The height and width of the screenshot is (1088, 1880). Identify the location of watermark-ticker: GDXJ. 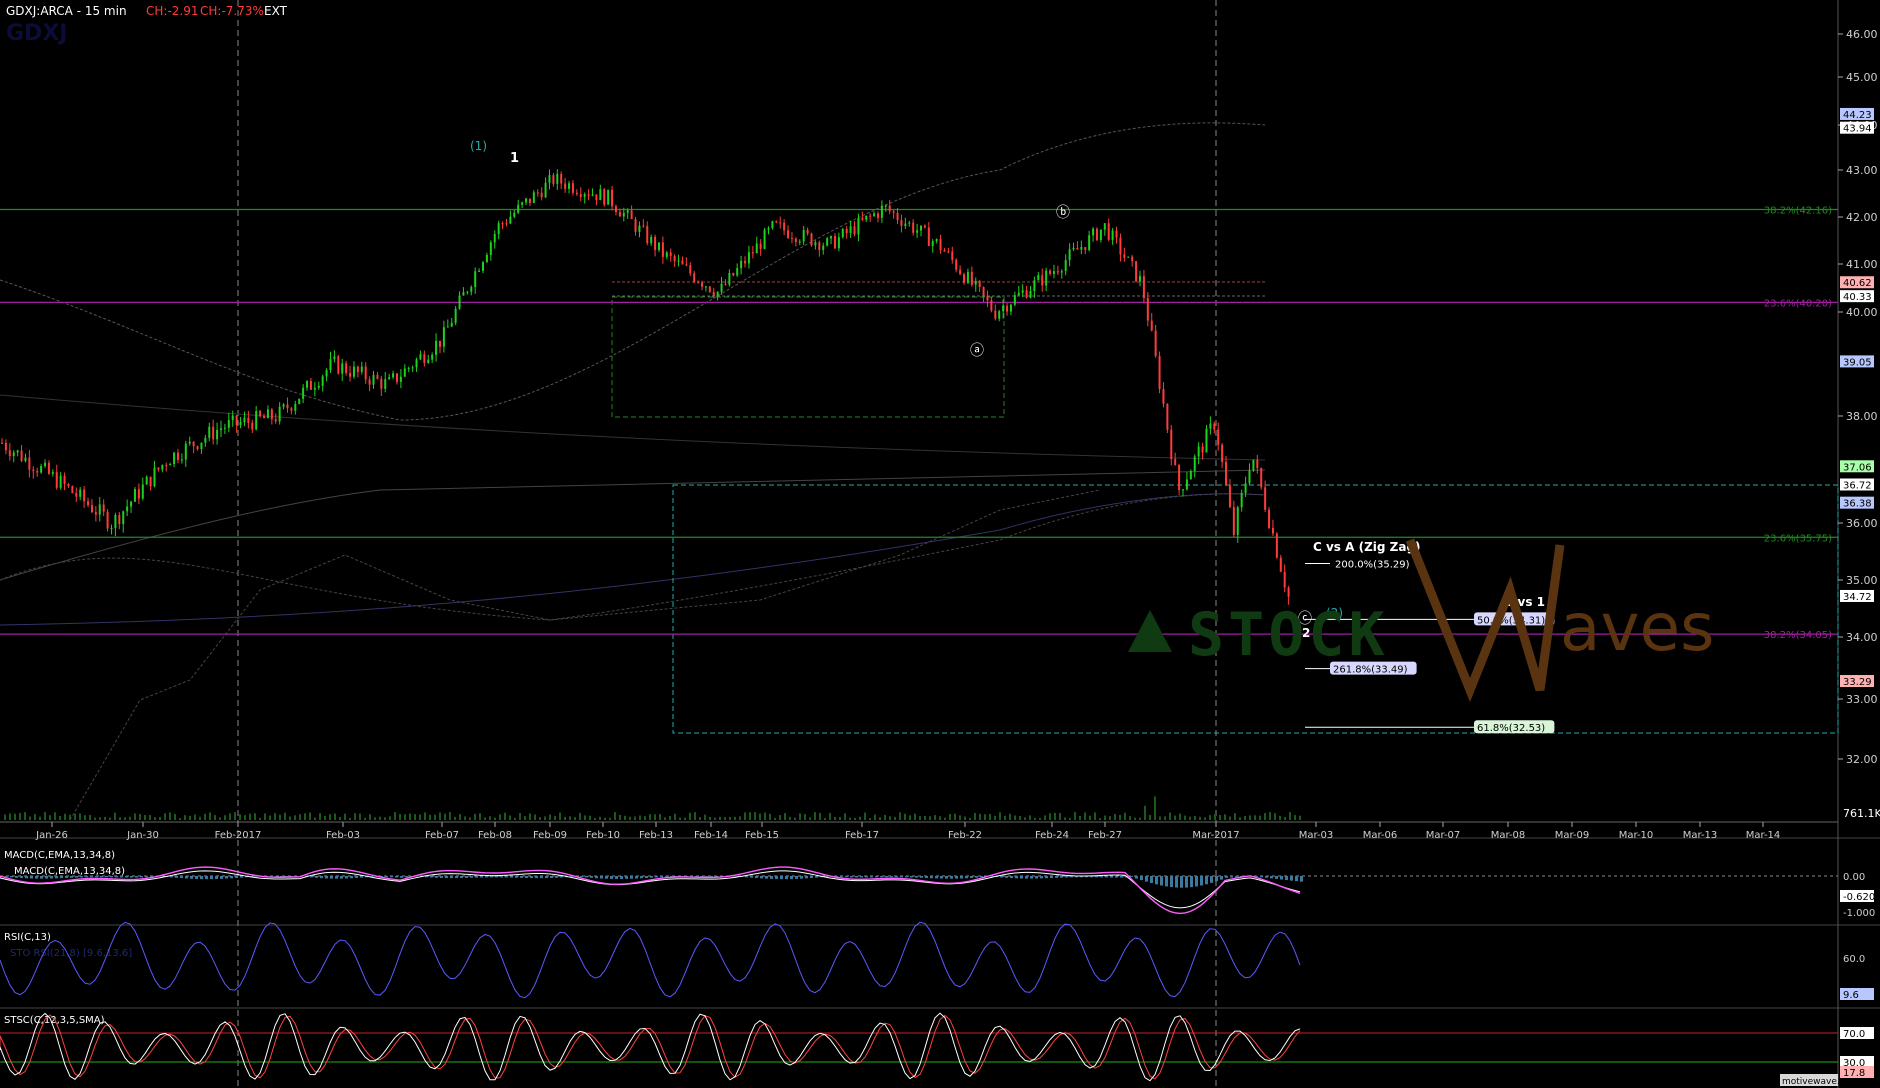
(36, 33).